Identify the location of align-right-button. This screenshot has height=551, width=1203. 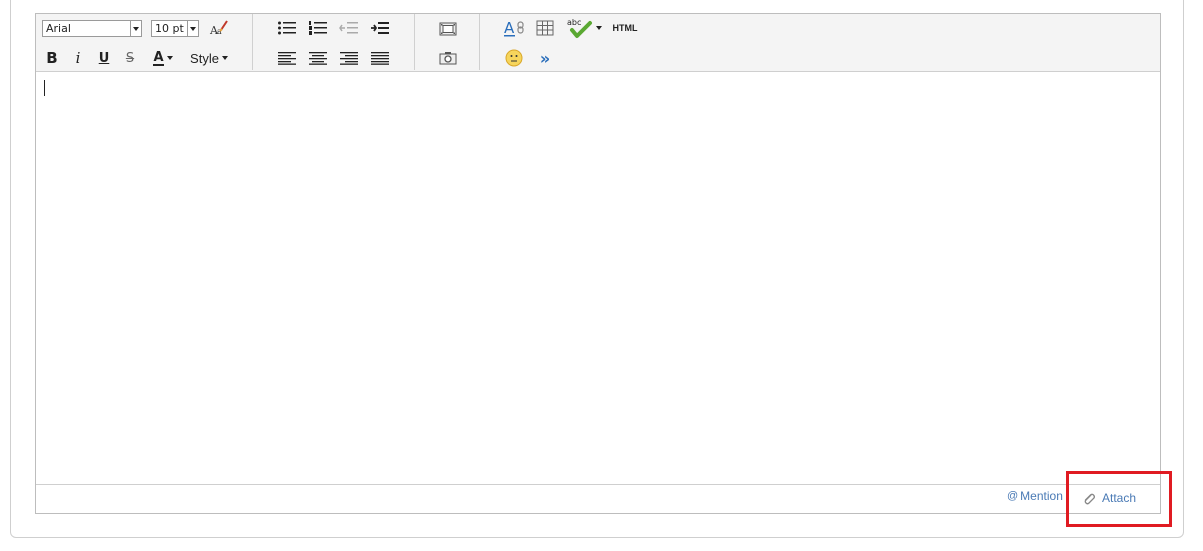
(349, 58).